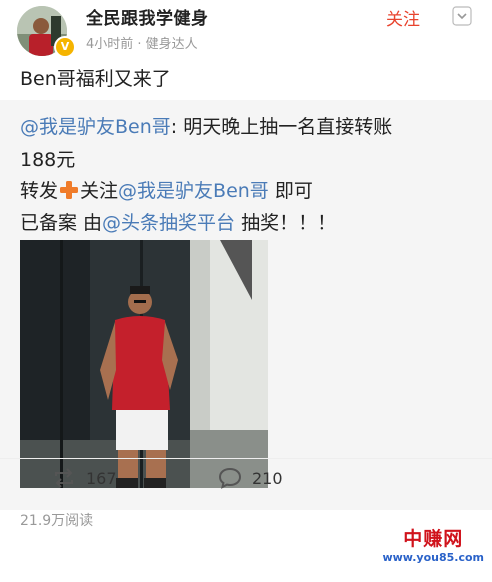 The width and height of the screenshot is (492, 582). Describe the element at coordinates (267, 478) in the screenshot. I see `comment-count: 210` at that location.